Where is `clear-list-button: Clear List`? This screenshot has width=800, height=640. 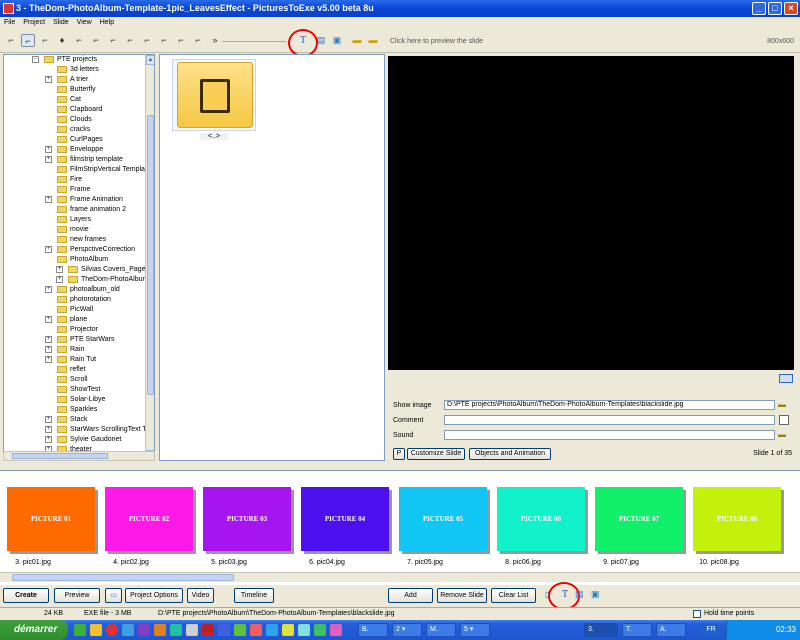 clear-list-button: Clear List is located at coordinates (513, 595).